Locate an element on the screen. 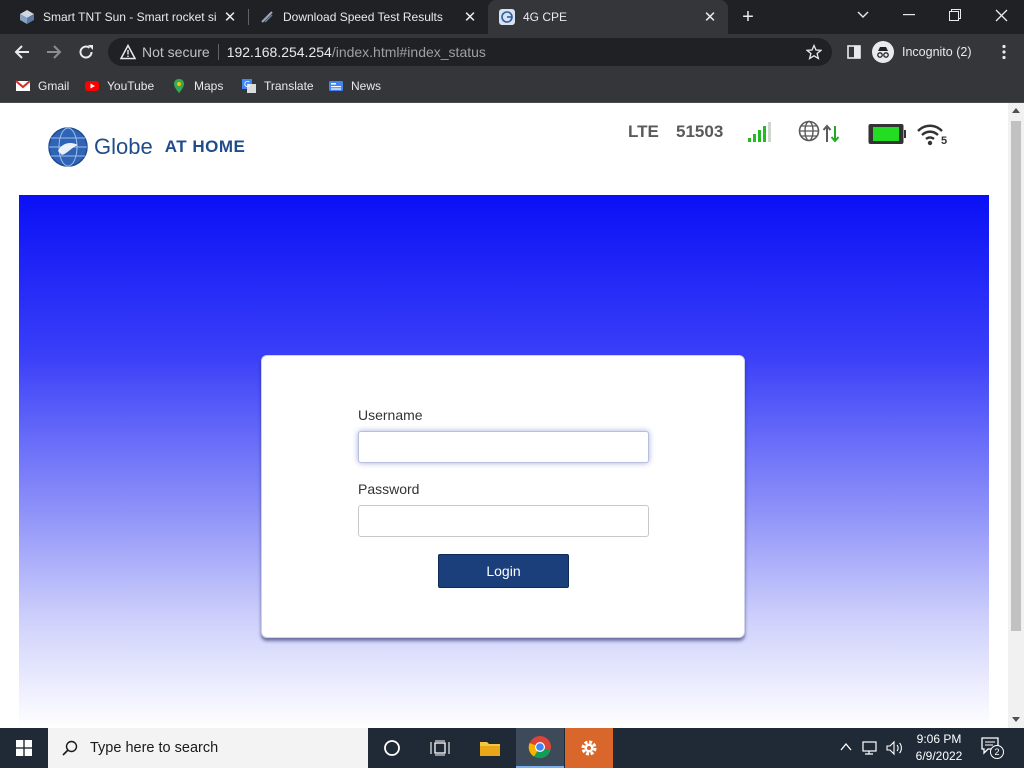 This screenshot has width=1024, height=768. chrome-taskbar-button is located at coordinates (540, 748).